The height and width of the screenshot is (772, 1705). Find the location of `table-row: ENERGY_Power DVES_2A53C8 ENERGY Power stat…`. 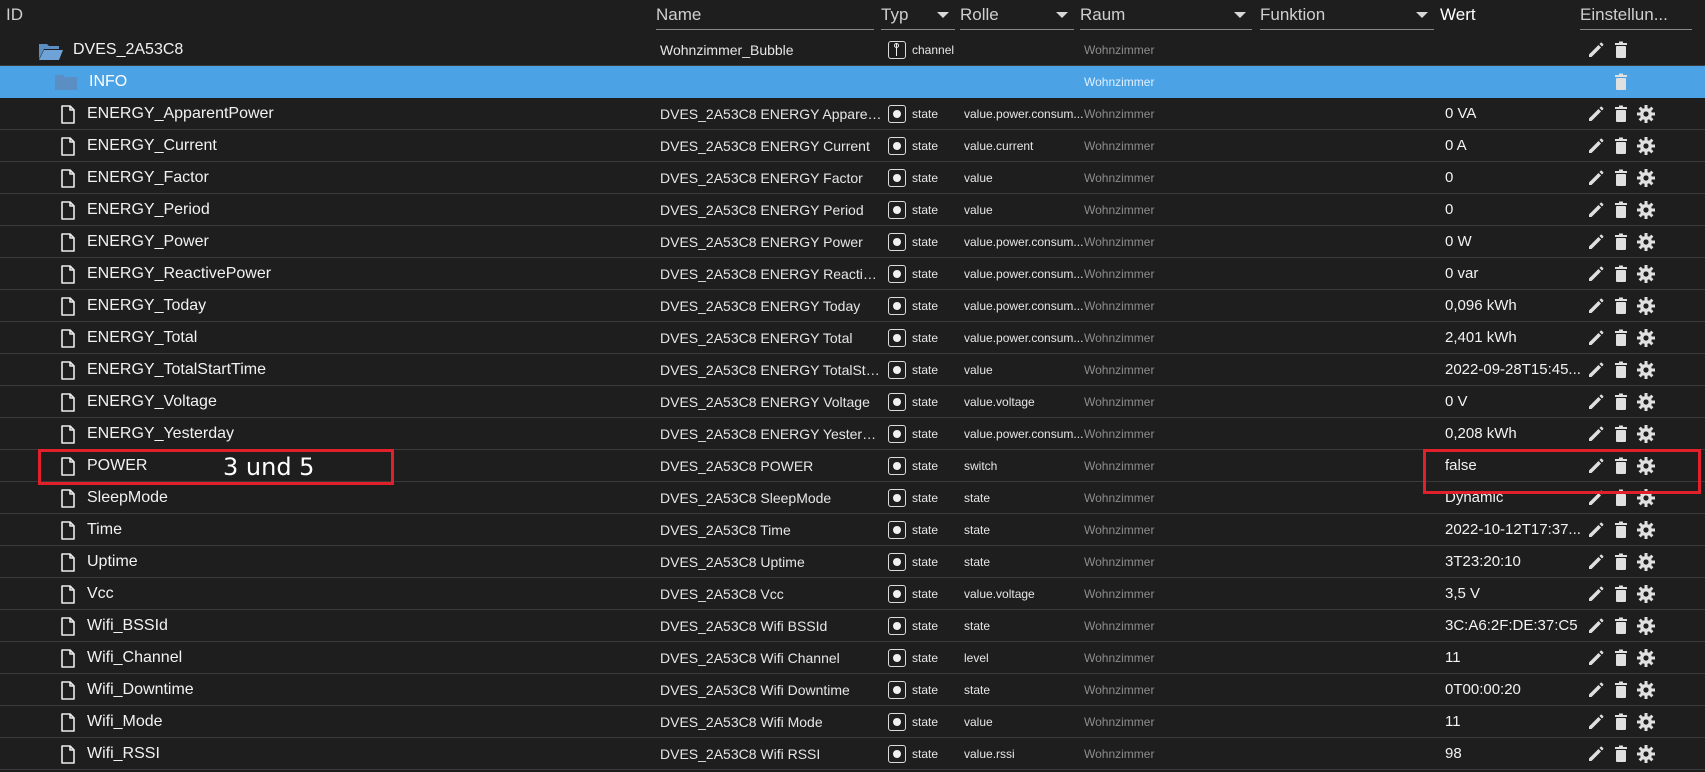

table-row: ENERGY_Power DVES_2A53C8 ENERGY Power stat… is located at coordinates (852, 242).